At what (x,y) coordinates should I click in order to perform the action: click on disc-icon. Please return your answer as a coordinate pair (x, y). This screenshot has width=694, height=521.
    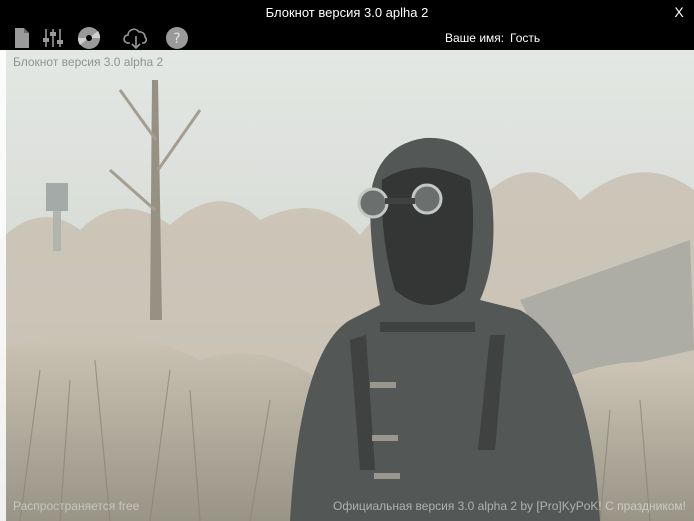
    Looking at the image, I should click on (89, 38).